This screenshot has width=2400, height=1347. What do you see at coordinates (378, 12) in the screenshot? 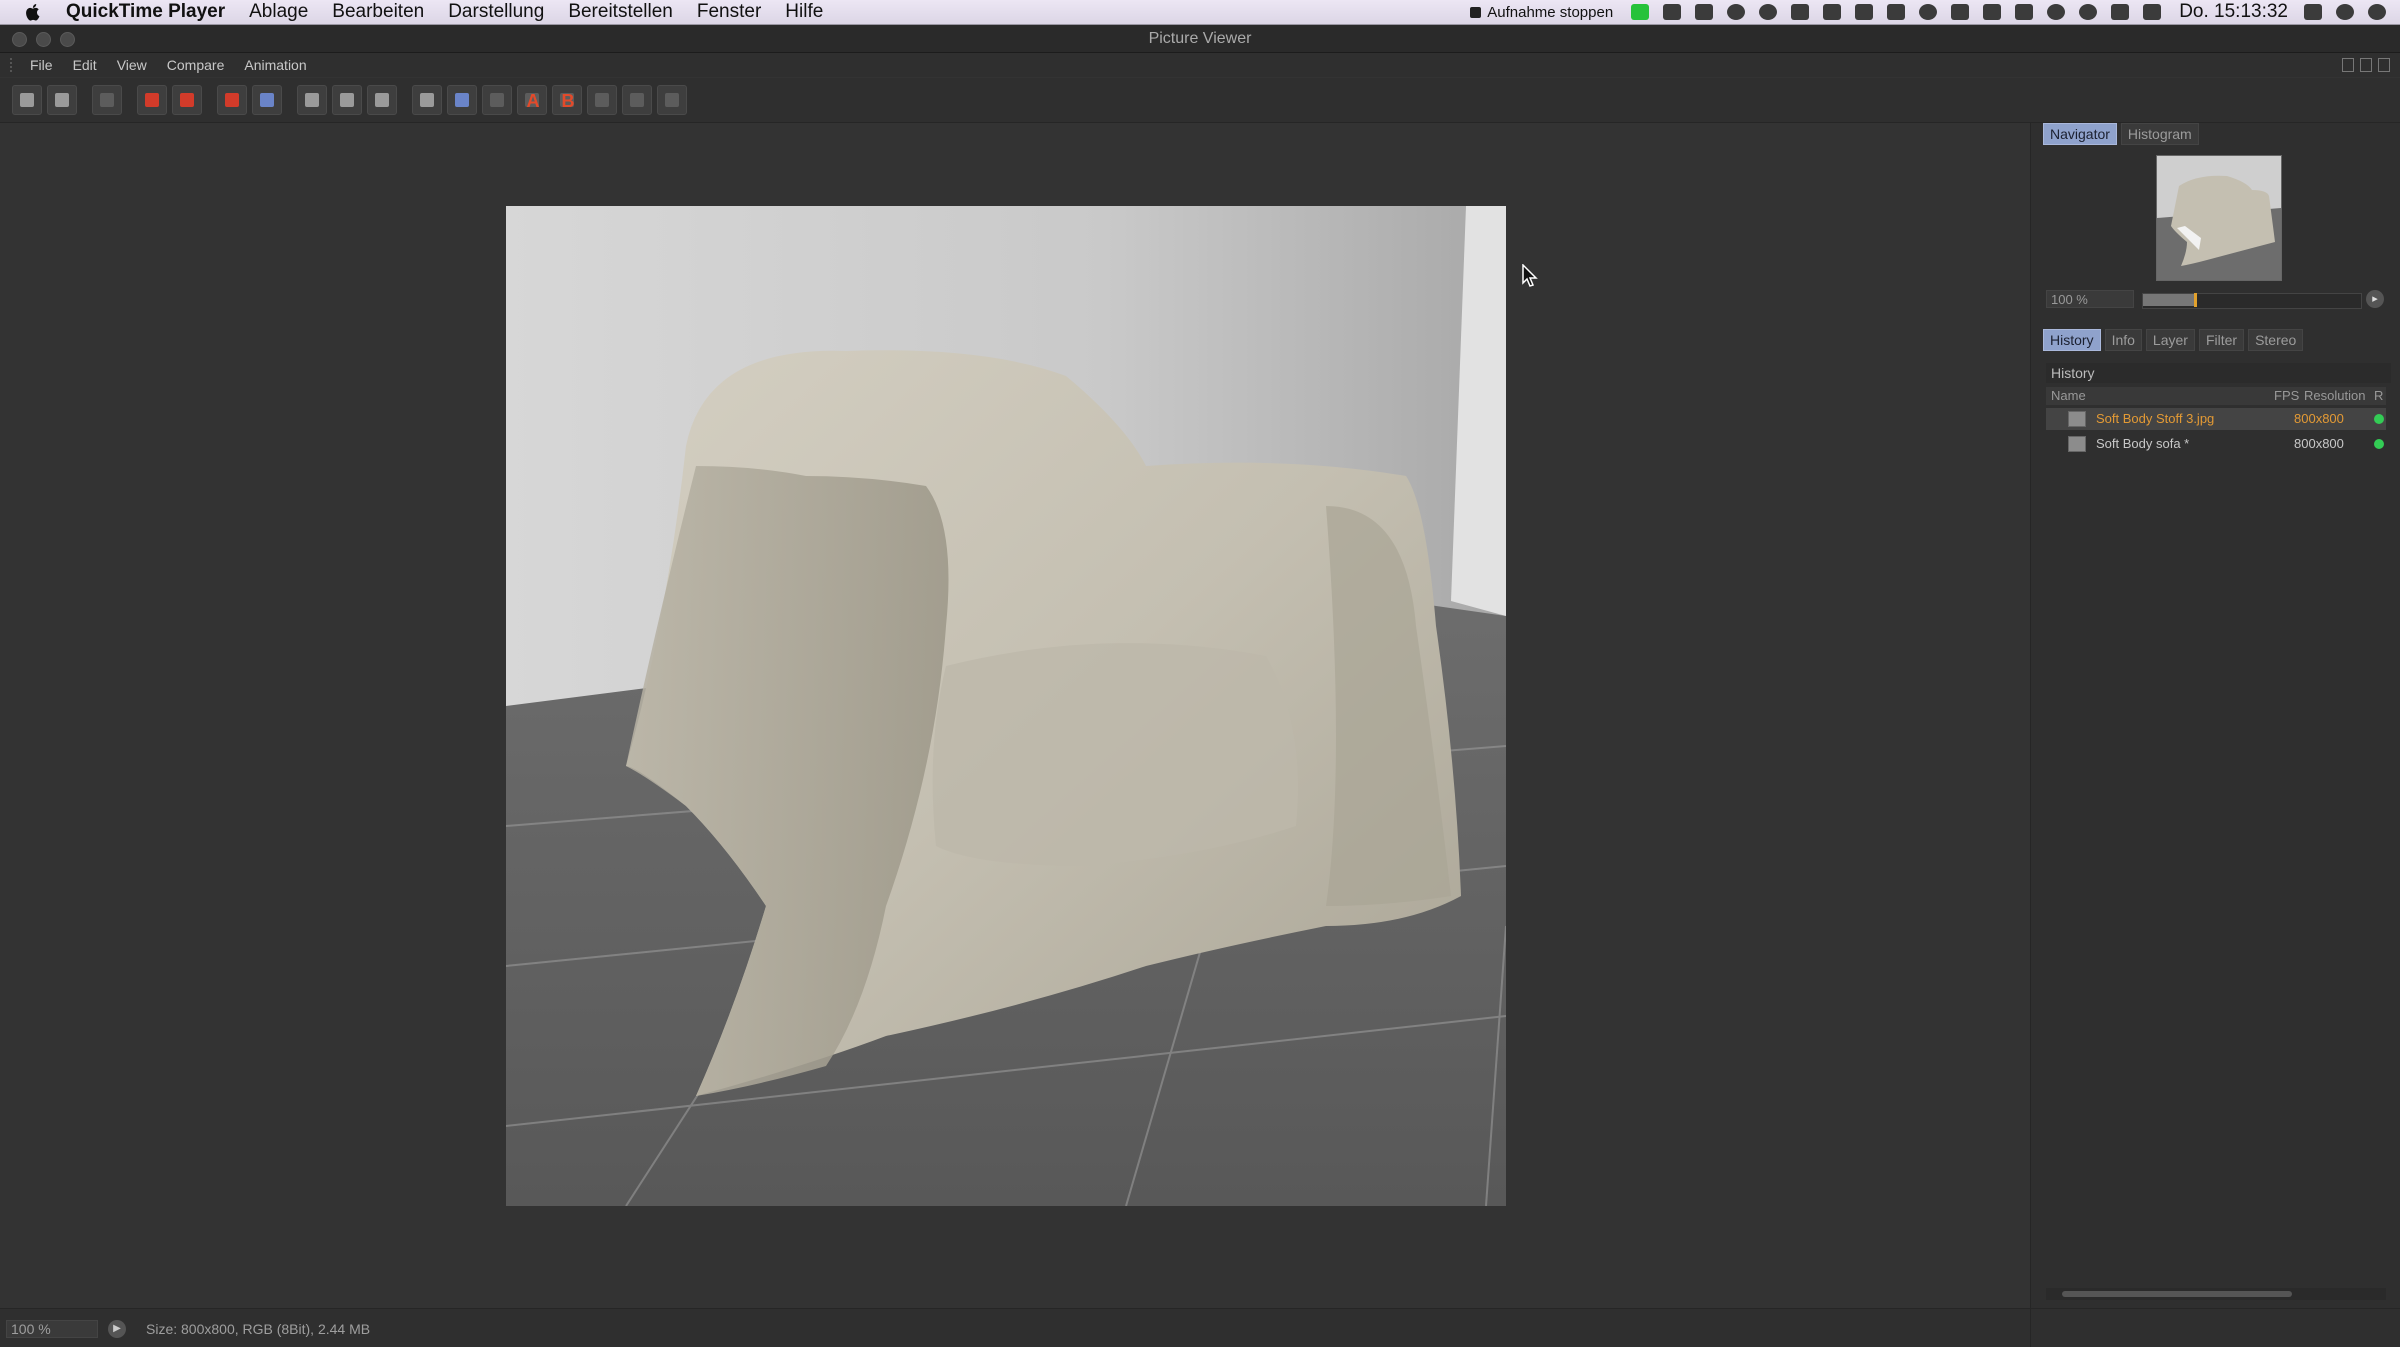
I see `menu-bearbeiten: Bearbeiten` at bounding box center [378, 12].